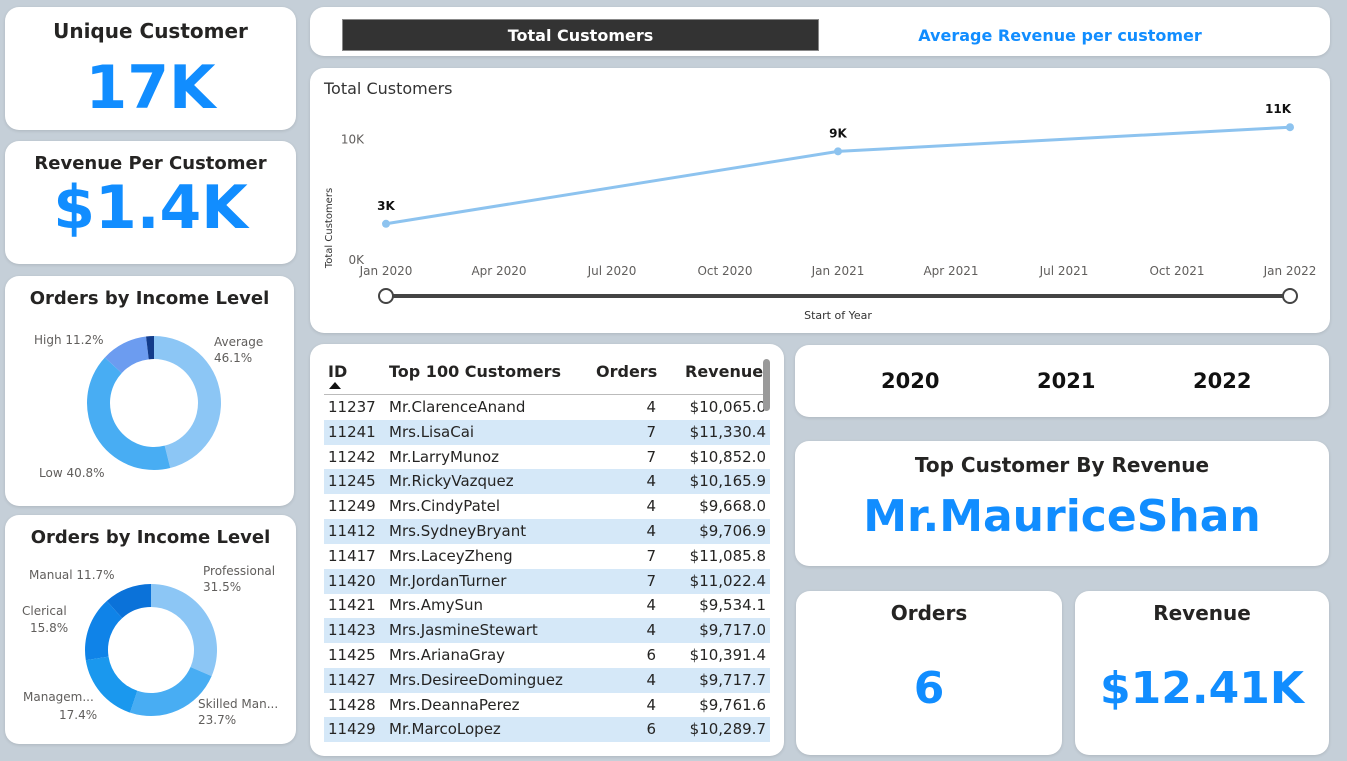 The image size is (1347, 761). Describe the element at coordinates (727, 580) in the screenshot. I see `cell-revenue: $11,022.4` at that location.